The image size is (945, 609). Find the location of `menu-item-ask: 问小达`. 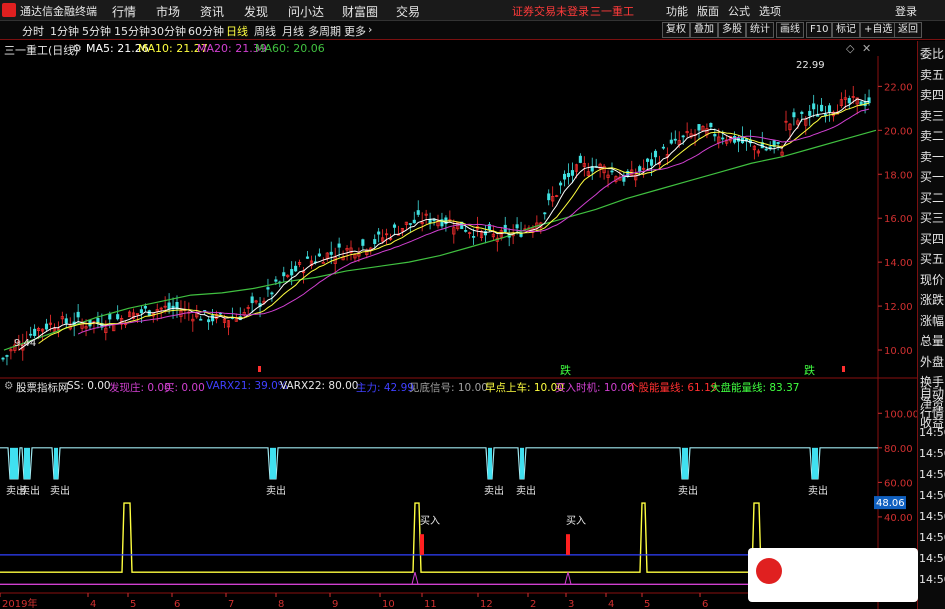

menu-item-ask: 问小达 is located at coordinates (306, 11).